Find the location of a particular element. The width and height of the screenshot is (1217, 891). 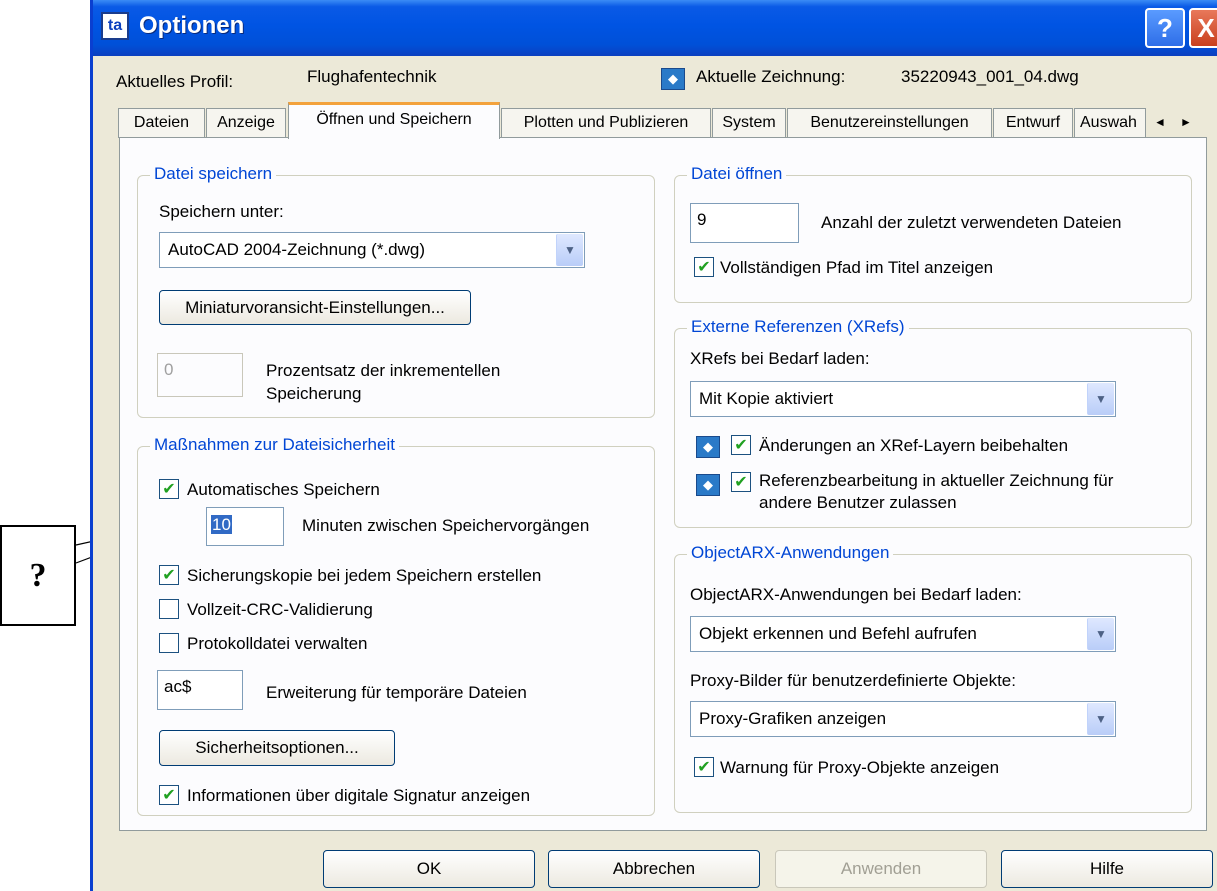

save-as-select: AutoCAD 2004-Zeichnung (*.dwg) ▼ is located at coordinates (372, 250).